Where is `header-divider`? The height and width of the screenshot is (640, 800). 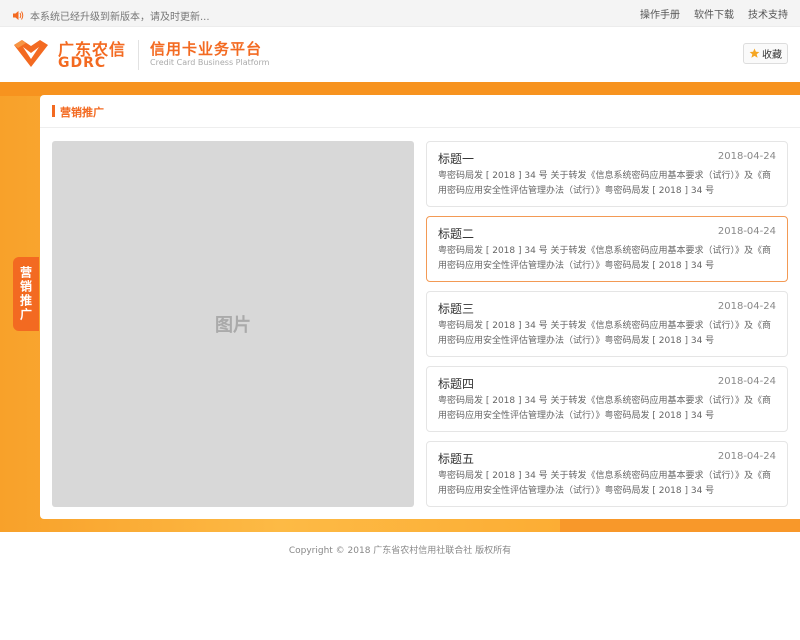 header-divider is located at coordinates (138, 55).